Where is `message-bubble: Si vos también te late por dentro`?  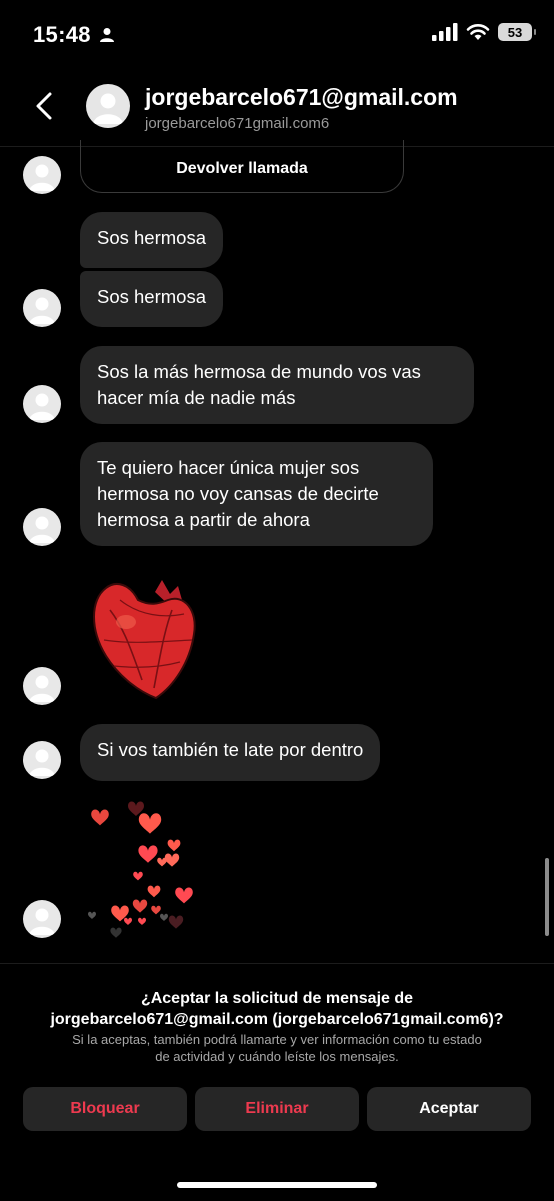 message-bubble: Si vos también te late por dentro is located at coordinates (230, 752).